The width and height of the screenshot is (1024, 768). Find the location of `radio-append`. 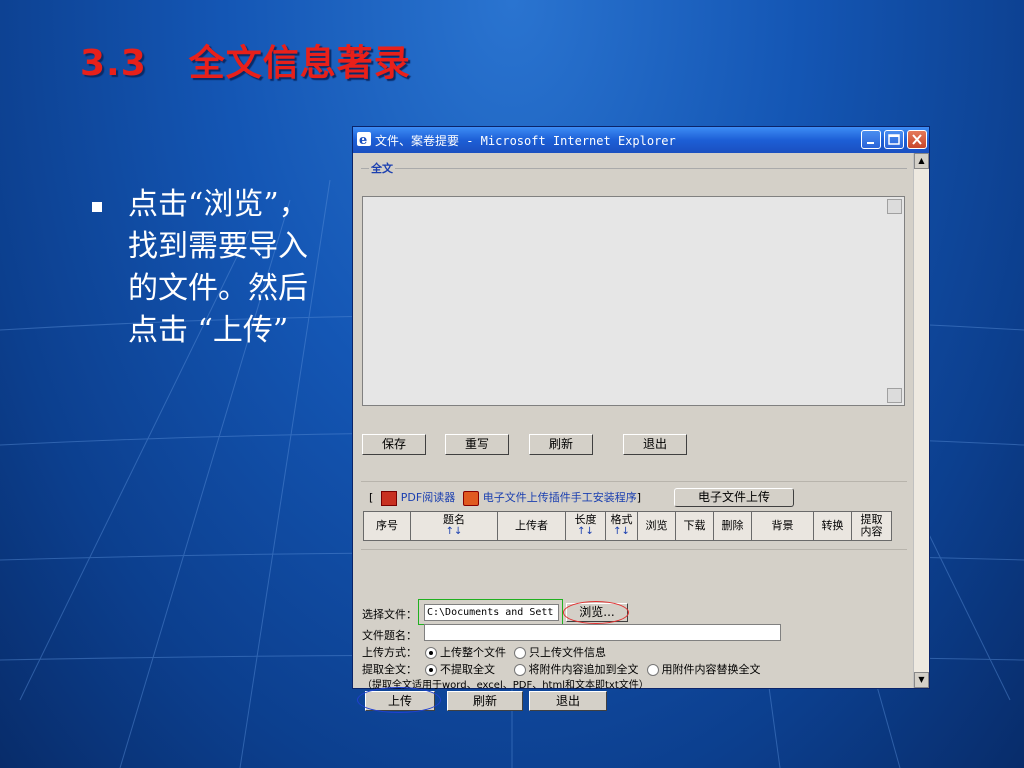

radio-append is located at coordinates (519, 670).